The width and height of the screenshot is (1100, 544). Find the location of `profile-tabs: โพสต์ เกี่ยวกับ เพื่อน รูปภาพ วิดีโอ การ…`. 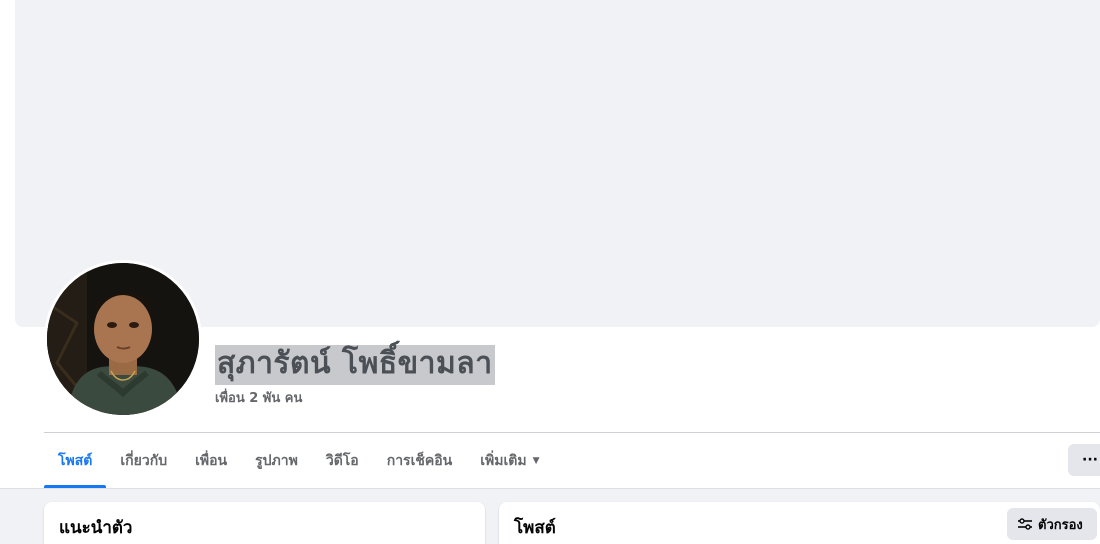

profile-tabs: โพสต์ เกี่ยวกับ เพื่อน รูปภาพ วิดีโอ การ… is located at coordinates (299, 460).